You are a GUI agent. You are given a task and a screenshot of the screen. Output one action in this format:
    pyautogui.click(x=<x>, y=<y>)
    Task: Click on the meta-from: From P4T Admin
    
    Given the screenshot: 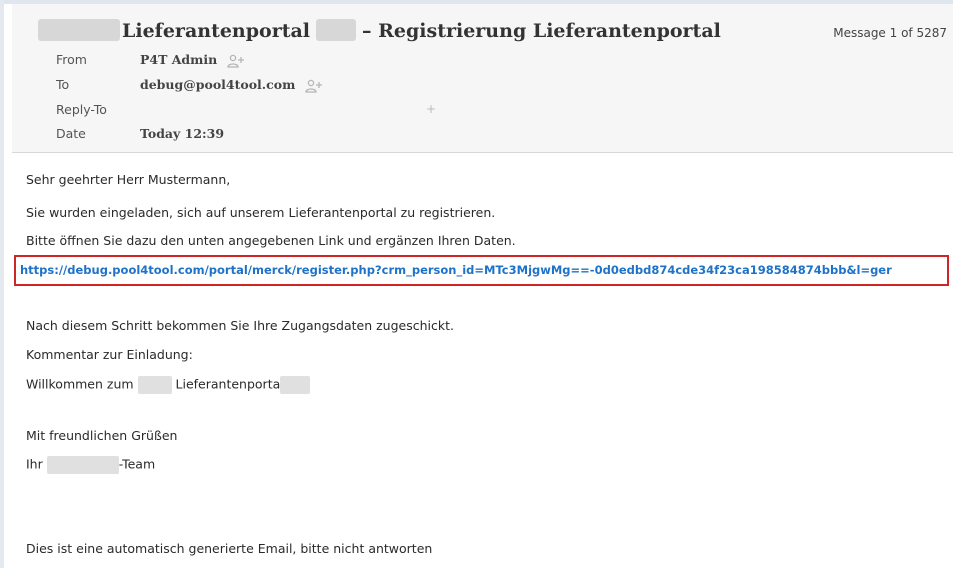 What is the action you would take?
    pyautogui.click(x=150, y=60)
    